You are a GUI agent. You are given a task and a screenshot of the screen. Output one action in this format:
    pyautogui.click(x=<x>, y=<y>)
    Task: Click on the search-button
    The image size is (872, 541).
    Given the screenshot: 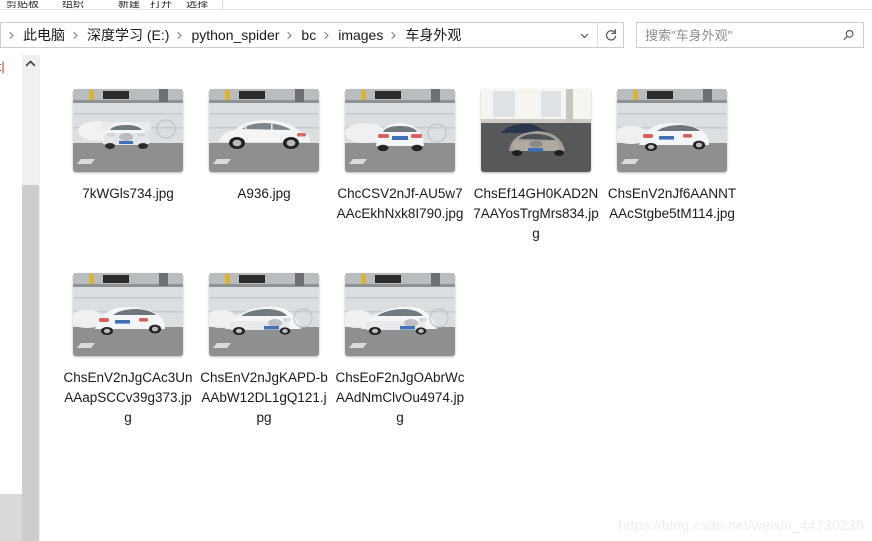 What is the action you would take?
    pyautogui.click(x=848, y=35)
    